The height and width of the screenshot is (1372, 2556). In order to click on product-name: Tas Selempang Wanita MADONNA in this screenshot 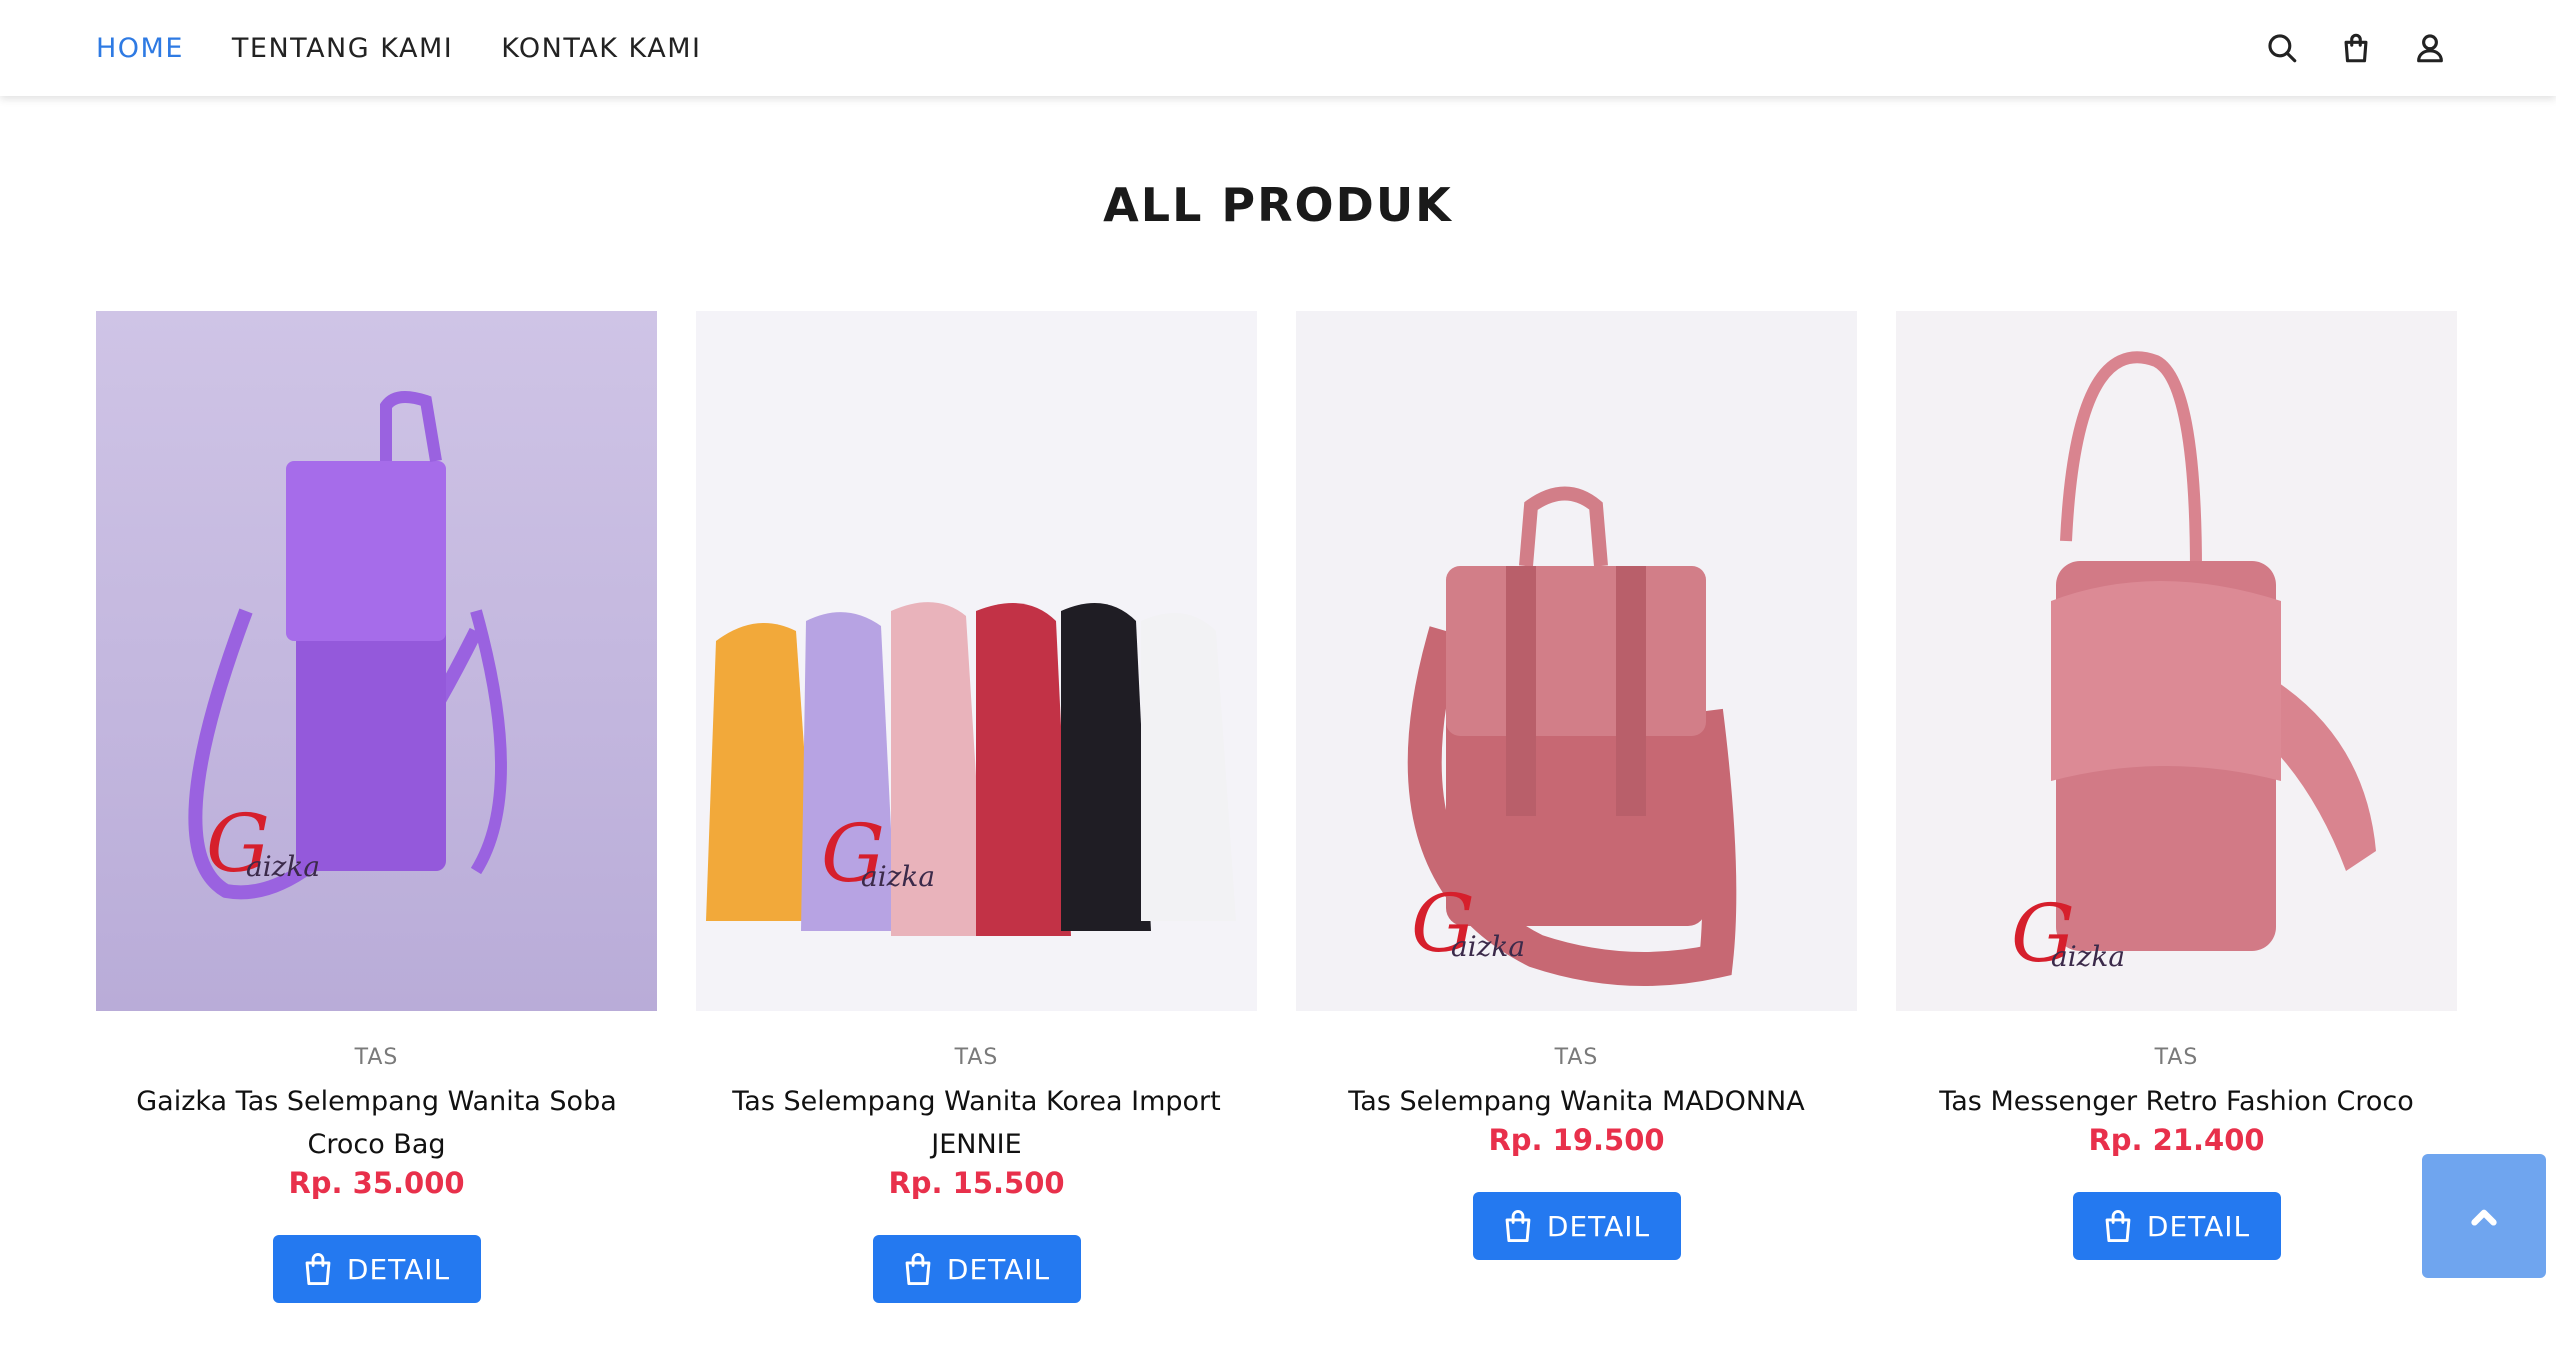, I will do `click(1577, 1101)`.